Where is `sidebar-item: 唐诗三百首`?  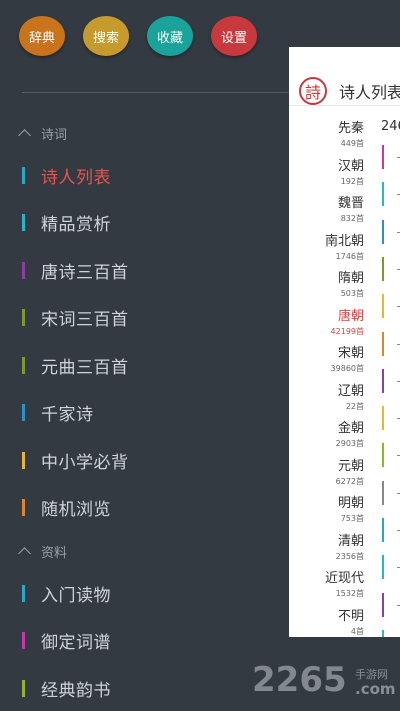
sidebar-item: 唐诗三百首 is located at coordinates (75, 270).